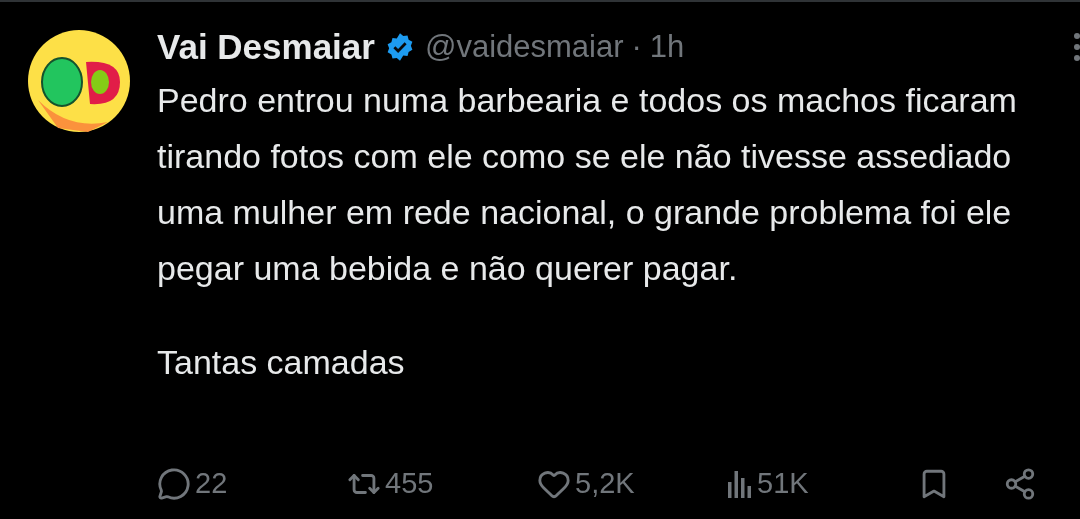 The width and height of the screenshot is (1080, 519). I want to click on share-icon, so click(1020, 484).